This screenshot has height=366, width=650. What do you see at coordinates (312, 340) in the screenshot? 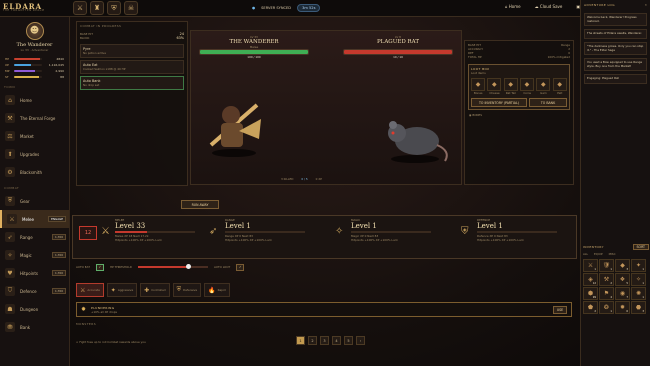
I see `page-button-2: 2` at bounding box center [312, 340].